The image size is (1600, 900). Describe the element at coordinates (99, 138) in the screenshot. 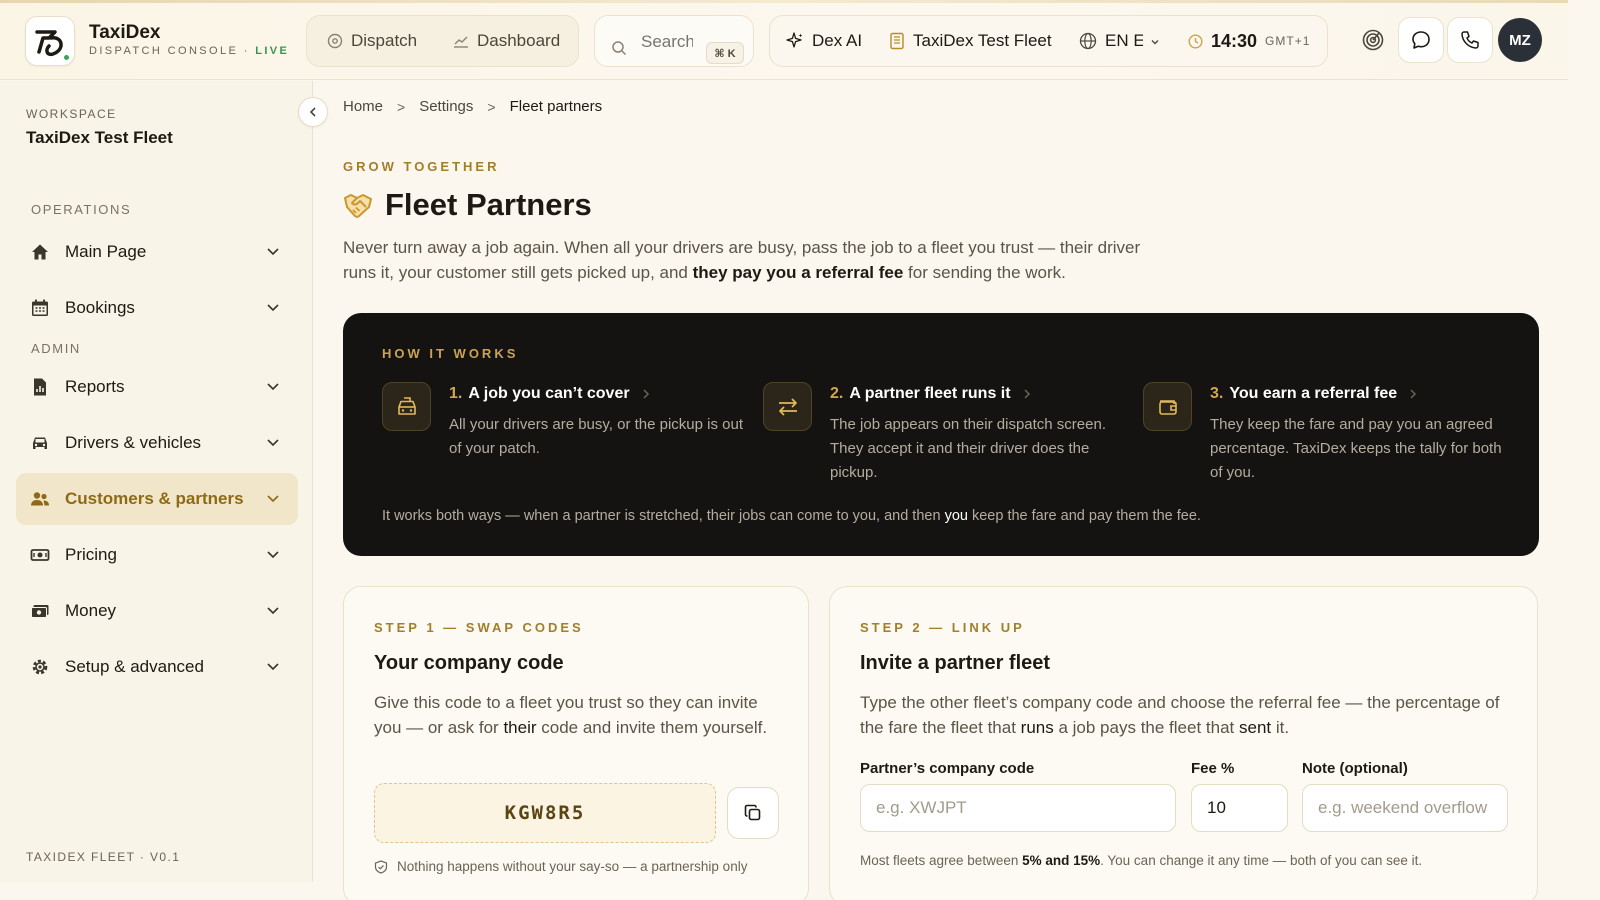

I see `workspace-name: TaxiDex Test Fleet` at that location.